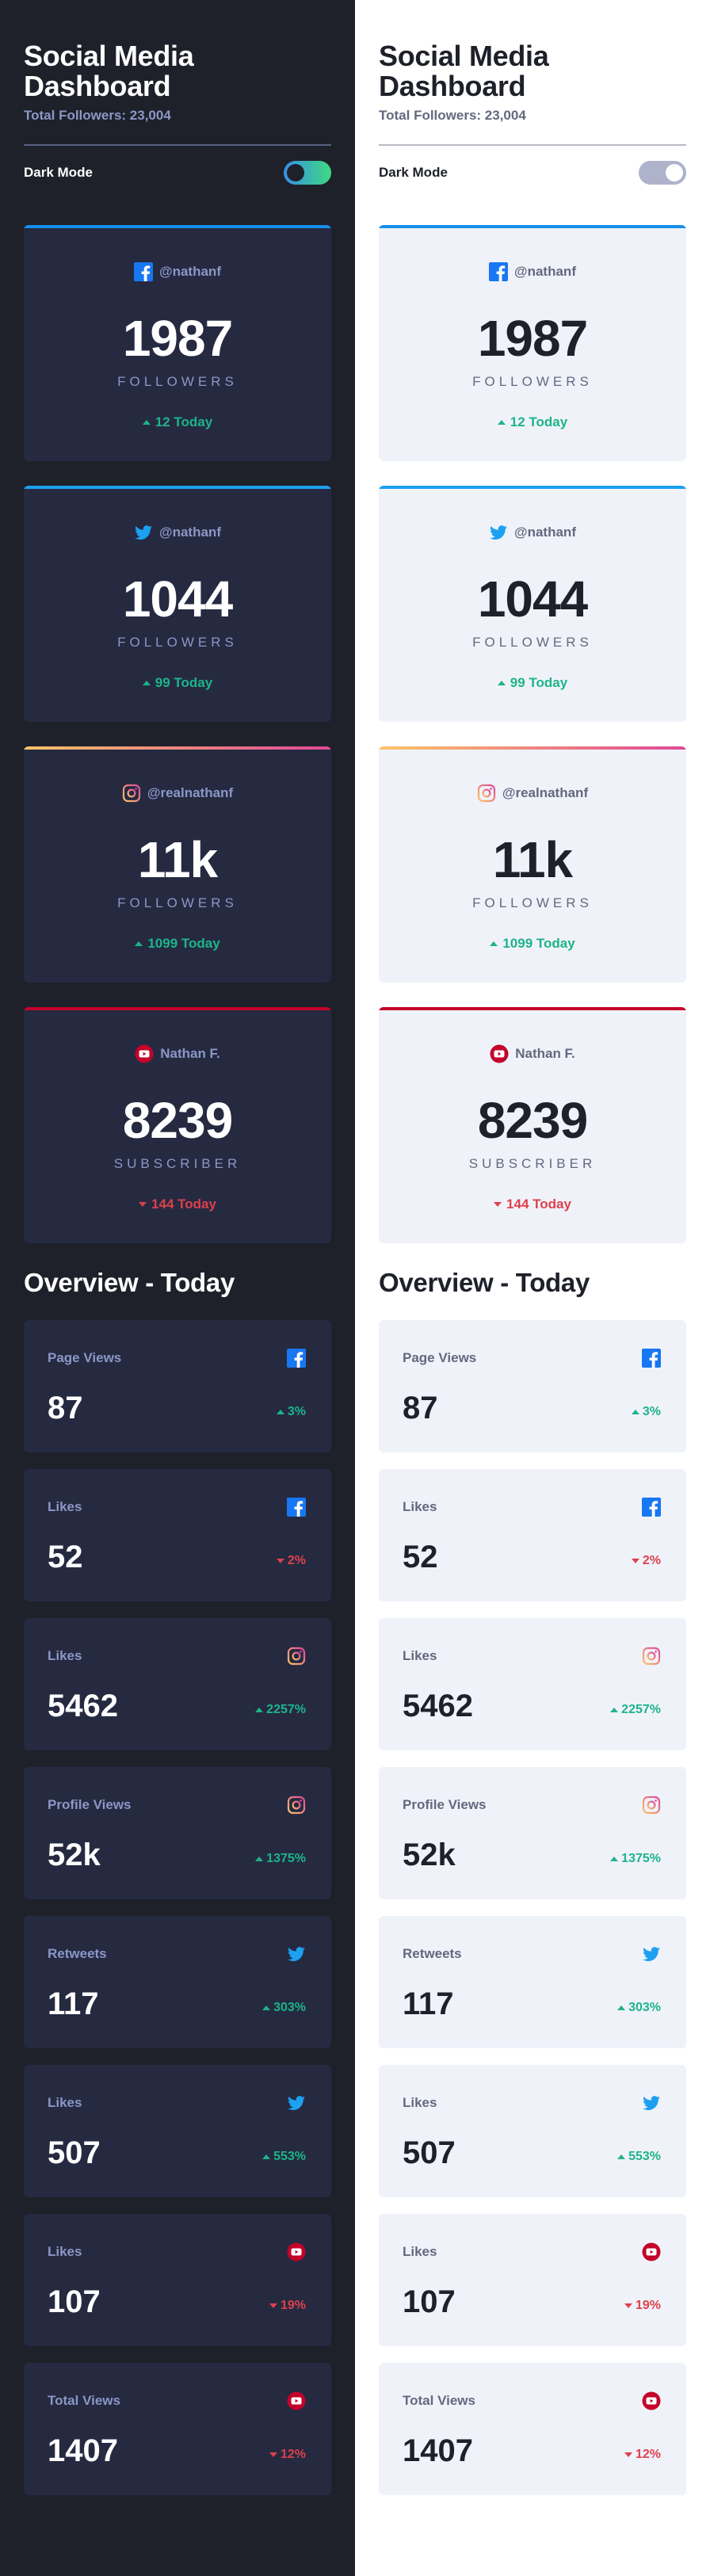  I want to click on card-today-text: 1099 Today, so click(184, 943).